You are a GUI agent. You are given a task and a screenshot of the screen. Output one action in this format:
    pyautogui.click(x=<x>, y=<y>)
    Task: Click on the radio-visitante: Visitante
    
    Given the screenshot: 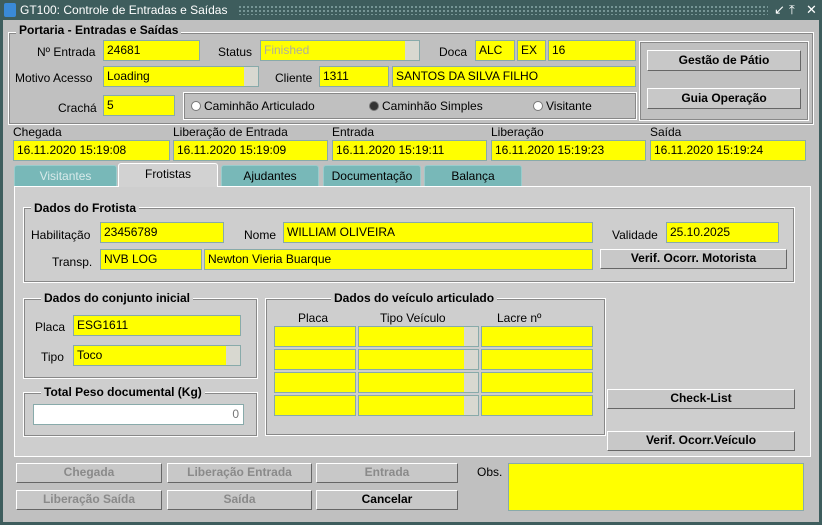 What is the action you would take?
    pyautogui.click(x=562, y=106)
    